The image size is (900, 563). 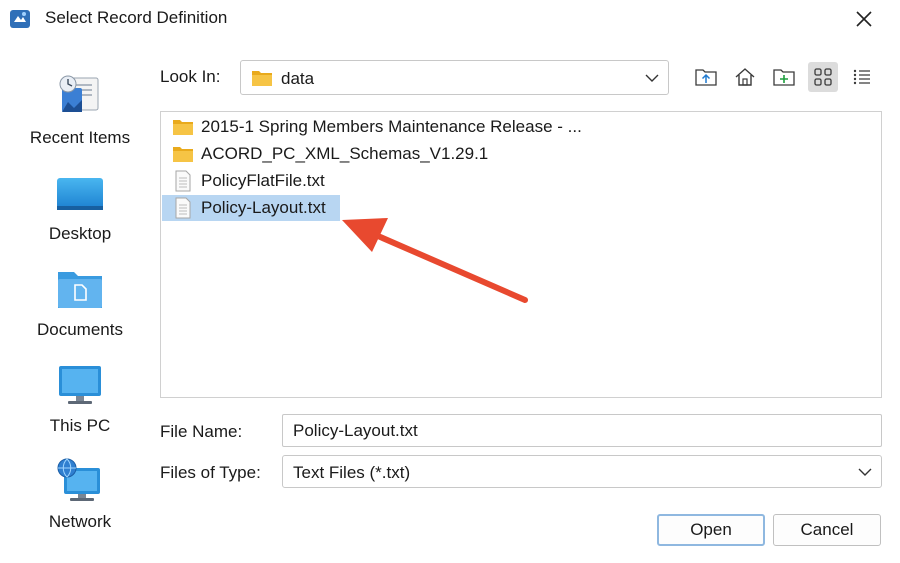 I want to click on file-list-item: PolicyFlatFile.txt, so click(x=250, y=181).